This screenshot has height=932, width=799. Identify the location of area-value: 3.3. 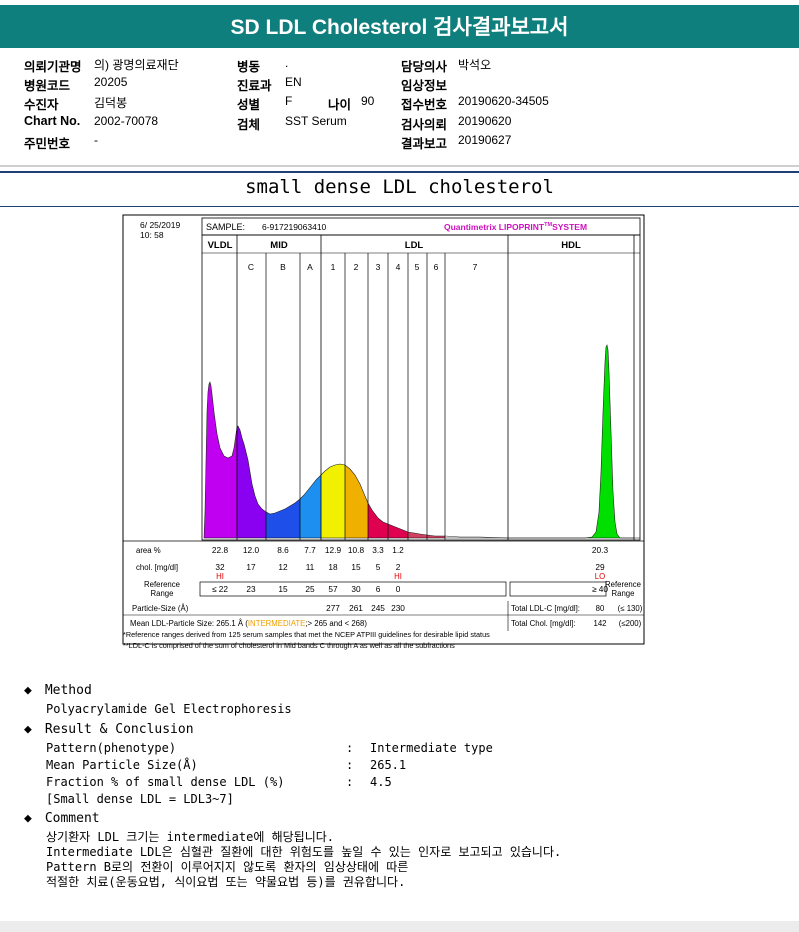
(378, 550).